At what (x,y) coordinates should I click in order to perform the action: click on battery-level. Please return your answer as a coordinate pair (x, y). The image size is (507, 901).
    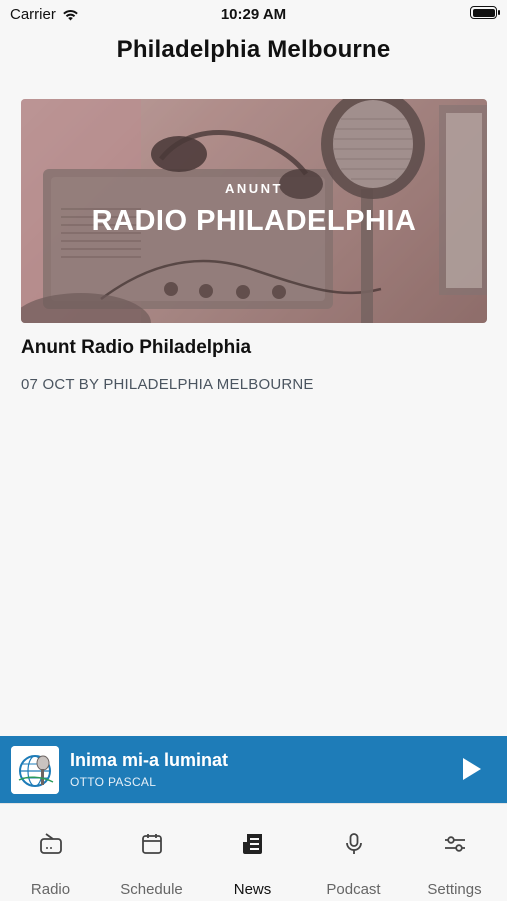
    Looking at the image, I should click on (483, 12).